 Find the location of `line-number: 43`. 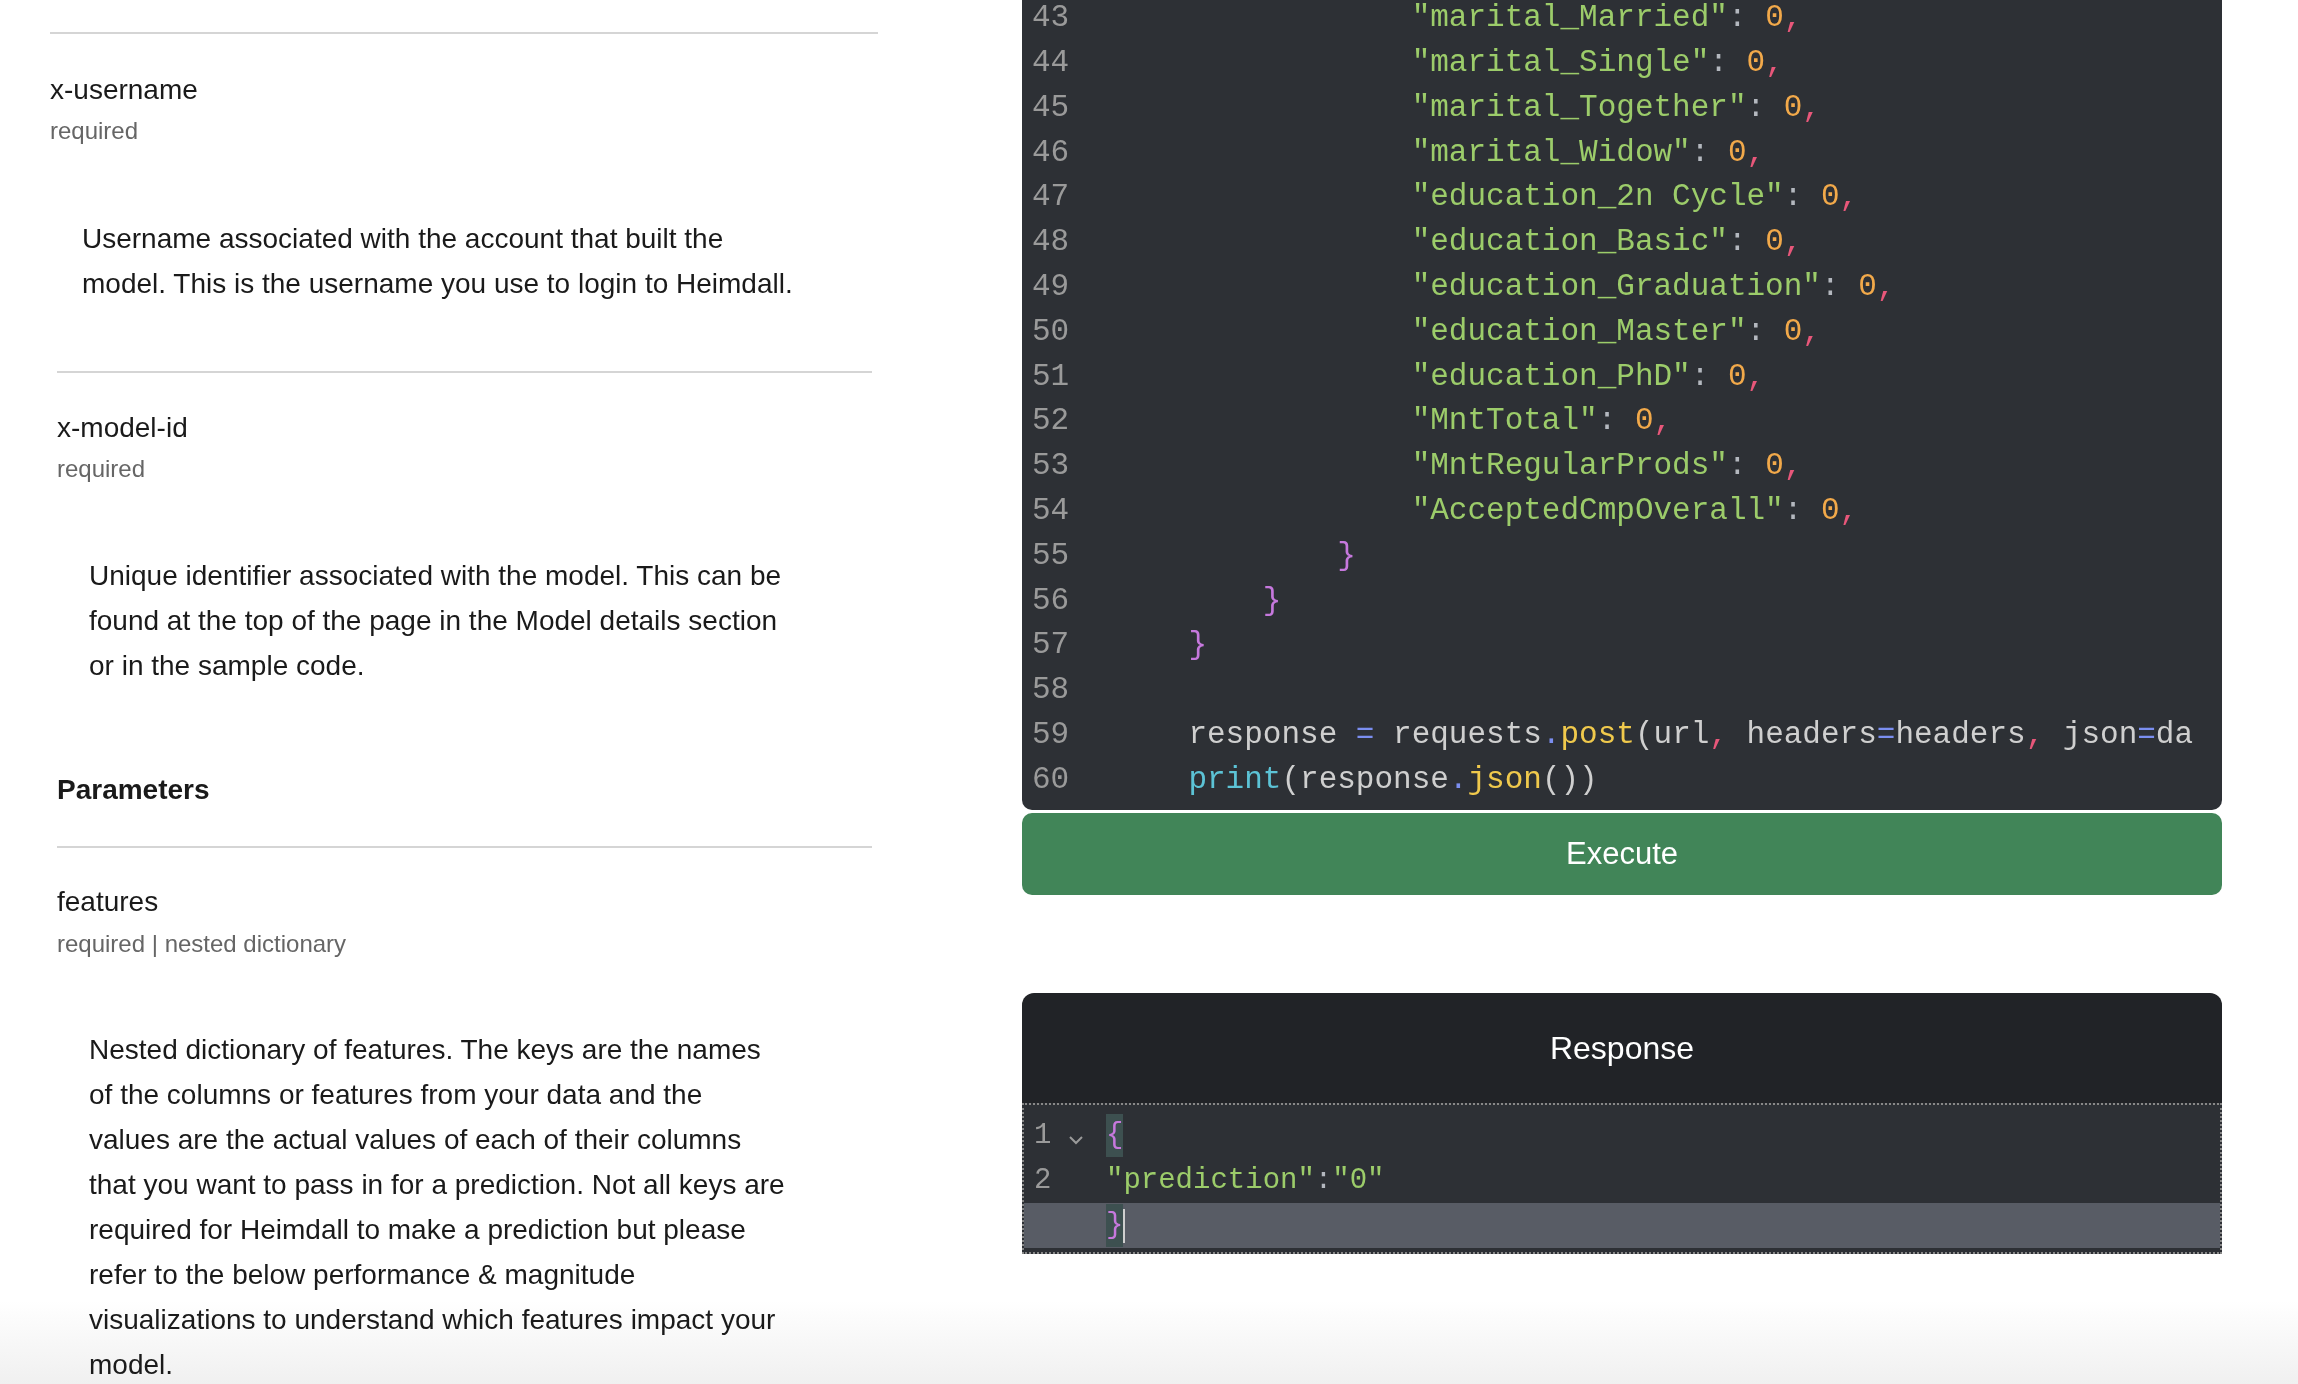

line-number: 43 is located at coordinates (1051, 19).